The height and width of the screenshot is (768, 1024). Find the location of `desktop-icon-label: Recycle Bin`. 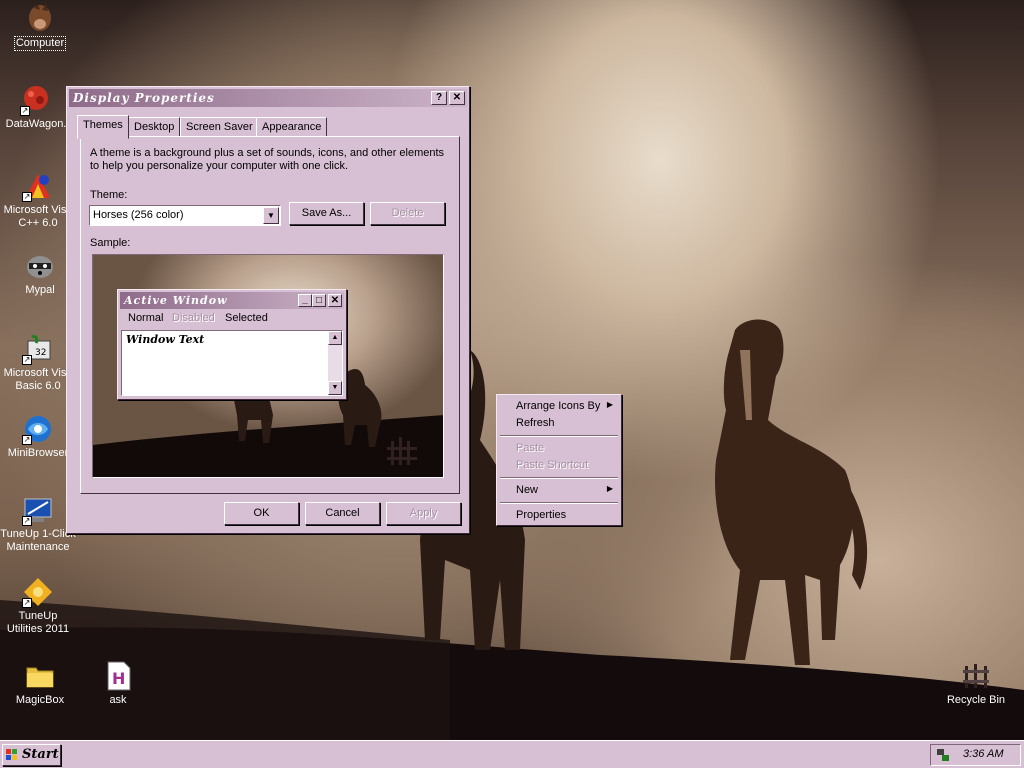

desktop-icon-label: Recycle Bin is located at coordinates (976, 700).